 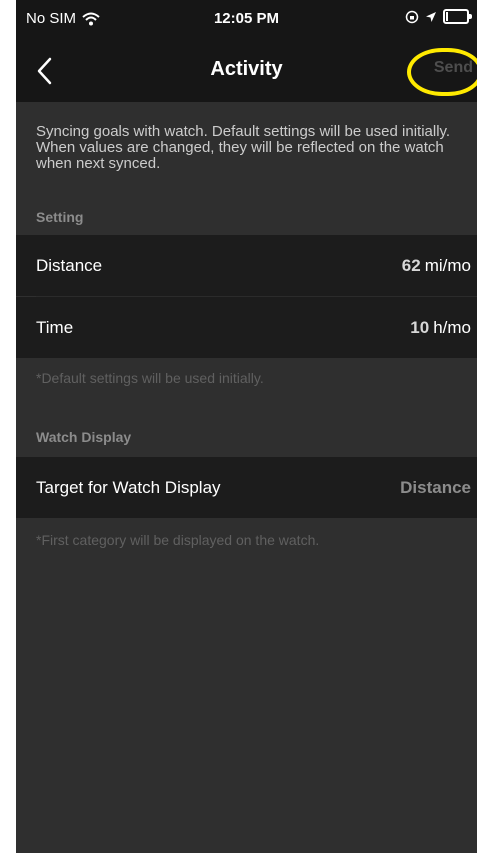 I want to click on time-row: Time 10 h/mo, so click(x=246, y=327).